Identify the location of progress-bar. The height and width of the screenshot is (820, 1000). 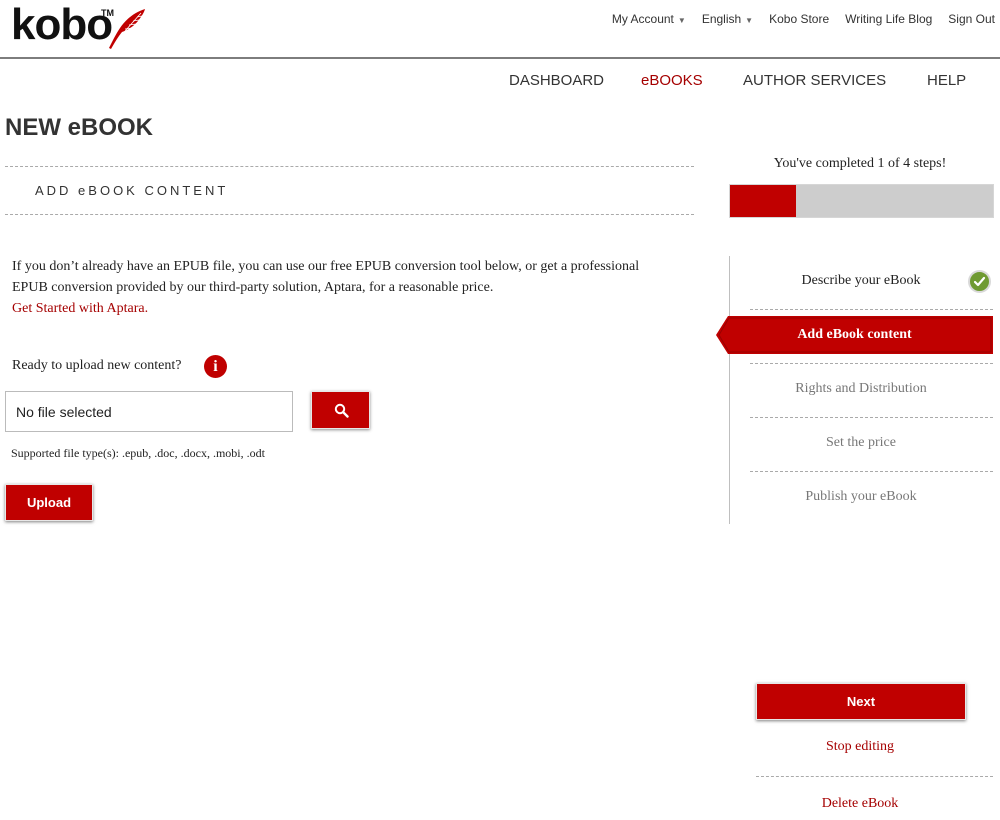
(861, 201).